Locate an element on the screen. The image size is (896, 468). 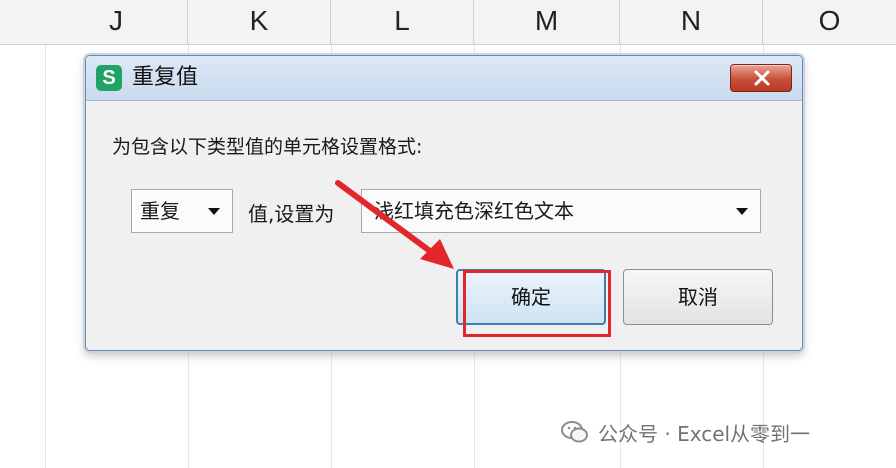
column-header-j: J is located at coordinates (116, 22).